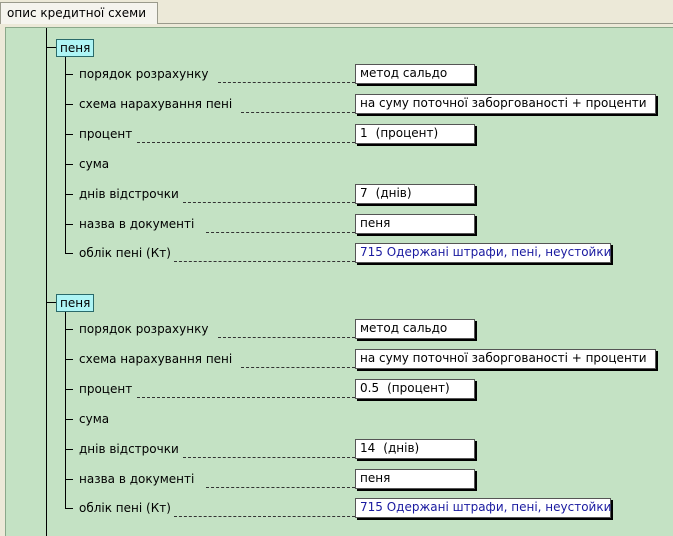  I want to click on percent-value: 0.5, so click(370, 388).